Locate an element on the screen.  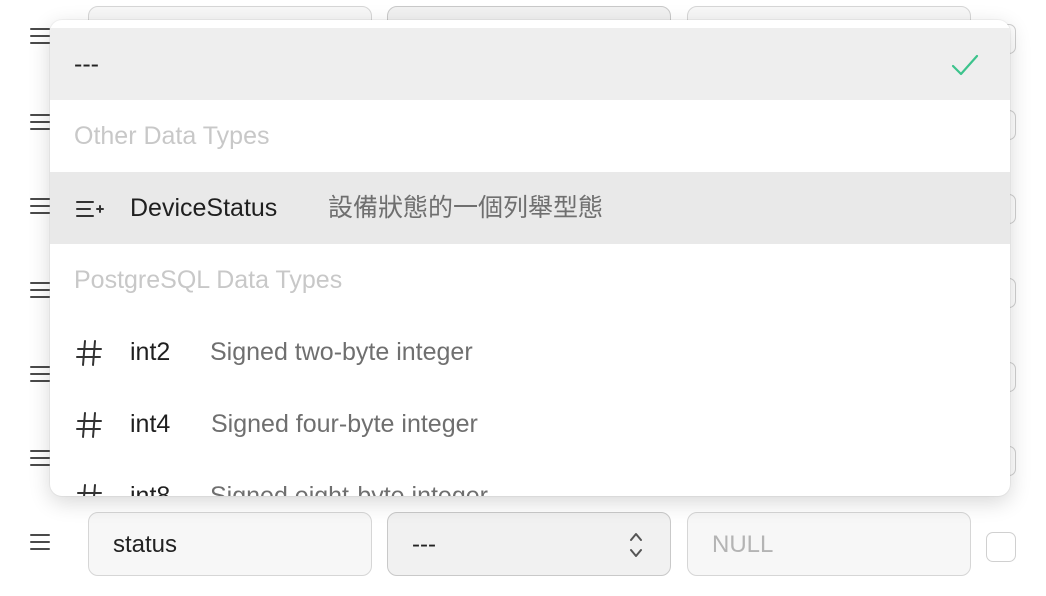
type-name: int8 is located at coordinates (150, 489).